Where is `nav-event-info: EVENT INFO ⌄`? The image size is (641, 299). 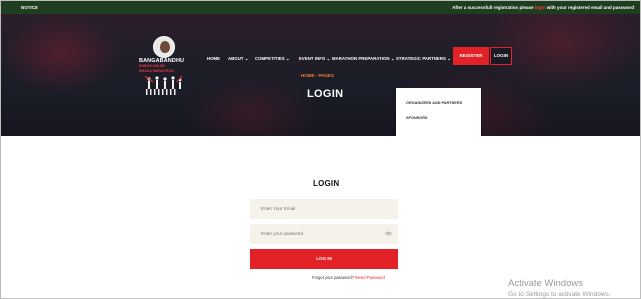 nav-event-info: EVENT INFO ⌄ is located at coordinates (314, 59).